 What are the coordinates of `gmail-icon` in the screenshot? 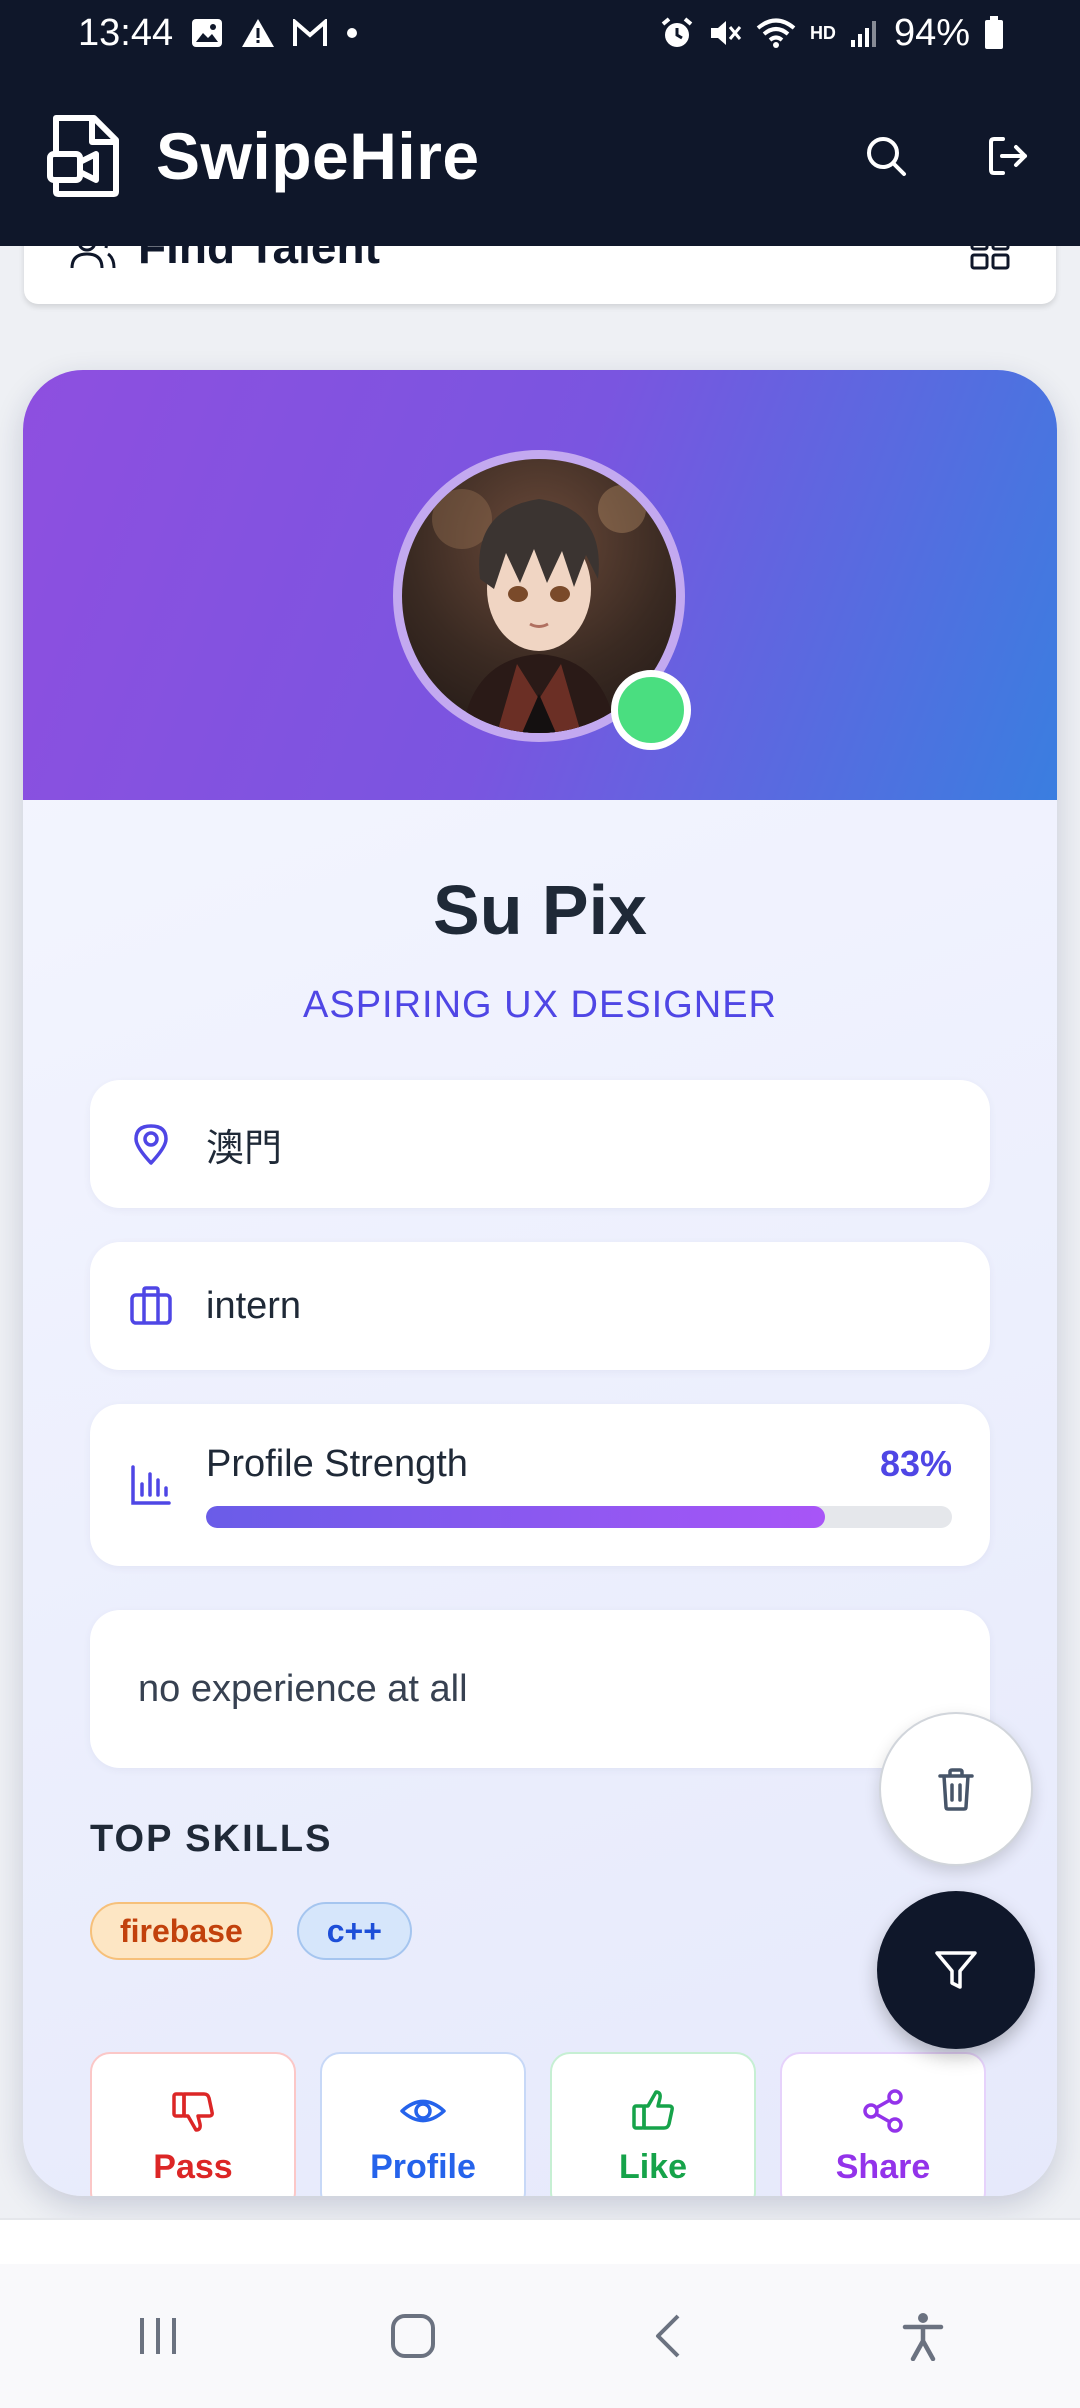 It's located at (310, 33).